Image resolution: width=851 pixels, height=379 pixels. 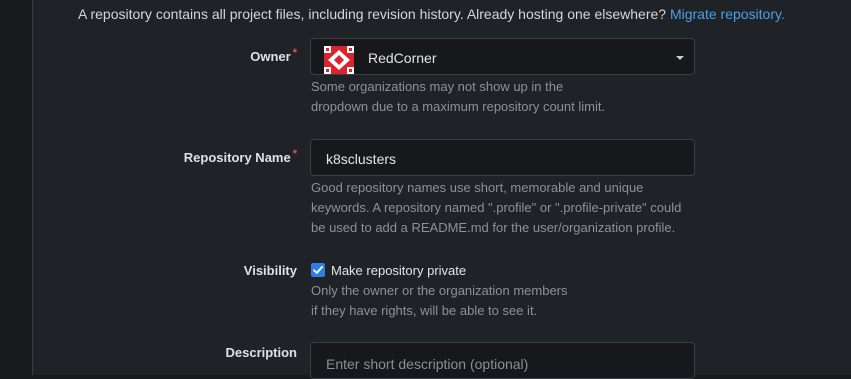 I want to click on owner-required-mark: *, so click(x=294, y=53).